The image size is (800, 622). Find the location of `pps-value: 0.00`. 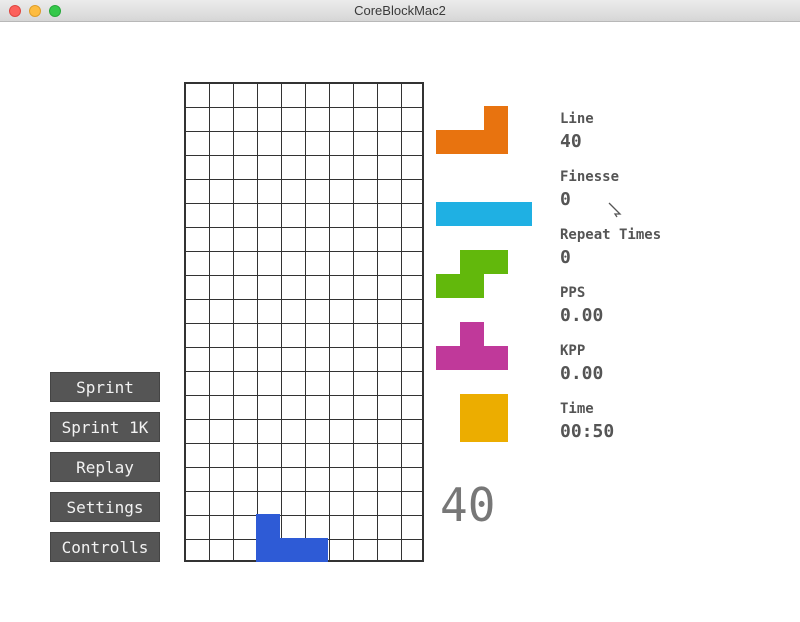

pps-value: 0.00 is located at coordinates (582, 315).